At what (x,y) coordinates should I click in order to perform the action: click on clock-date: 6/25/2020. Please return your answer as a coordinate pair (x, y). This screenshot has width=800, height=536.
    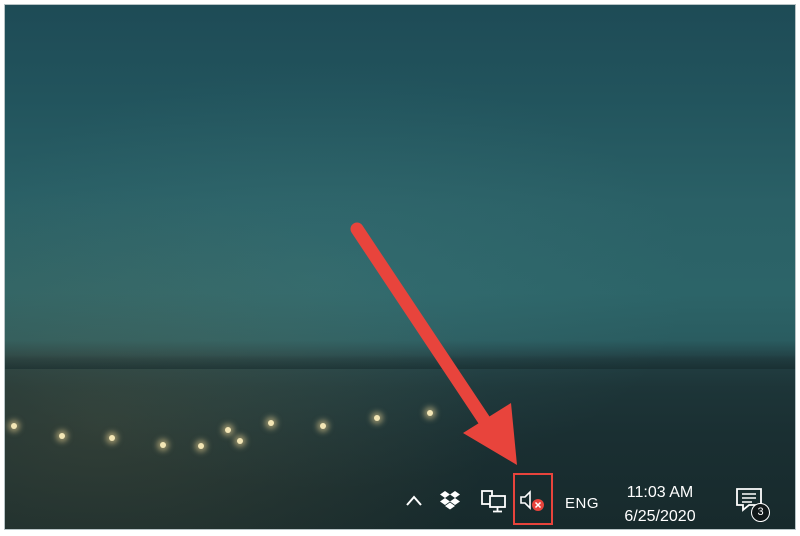
    Looking at the image, I should click on (660, 516).